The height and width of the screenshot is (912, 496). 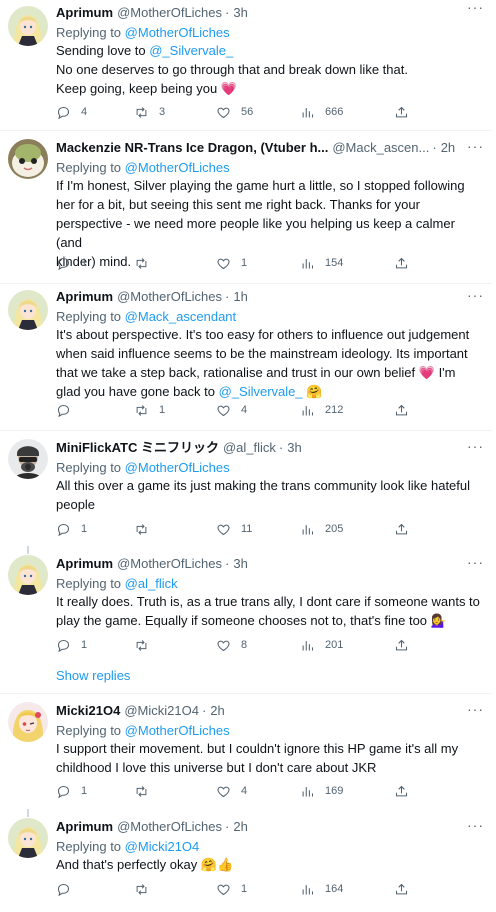 What do you see at coordinates (271, 263) in the screenshot?
I see `action-bar: 1 1 154` at bounding box center [271, 263].